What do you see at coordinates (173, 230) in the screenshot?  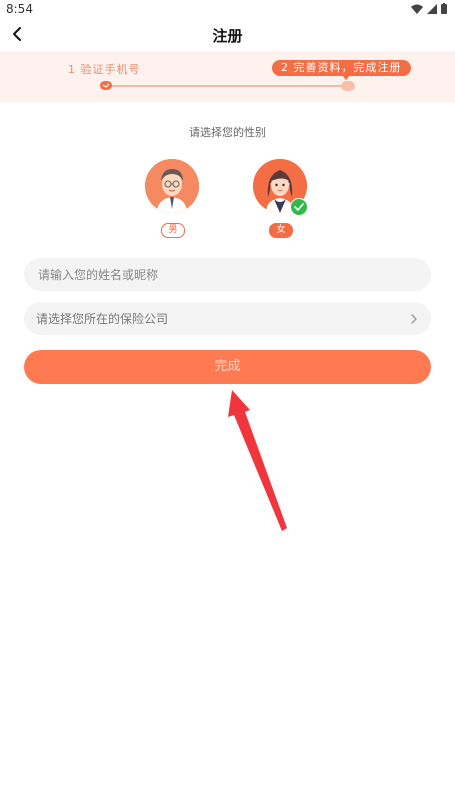 I see `male-tag: 男` at bounding box center [173, 230].